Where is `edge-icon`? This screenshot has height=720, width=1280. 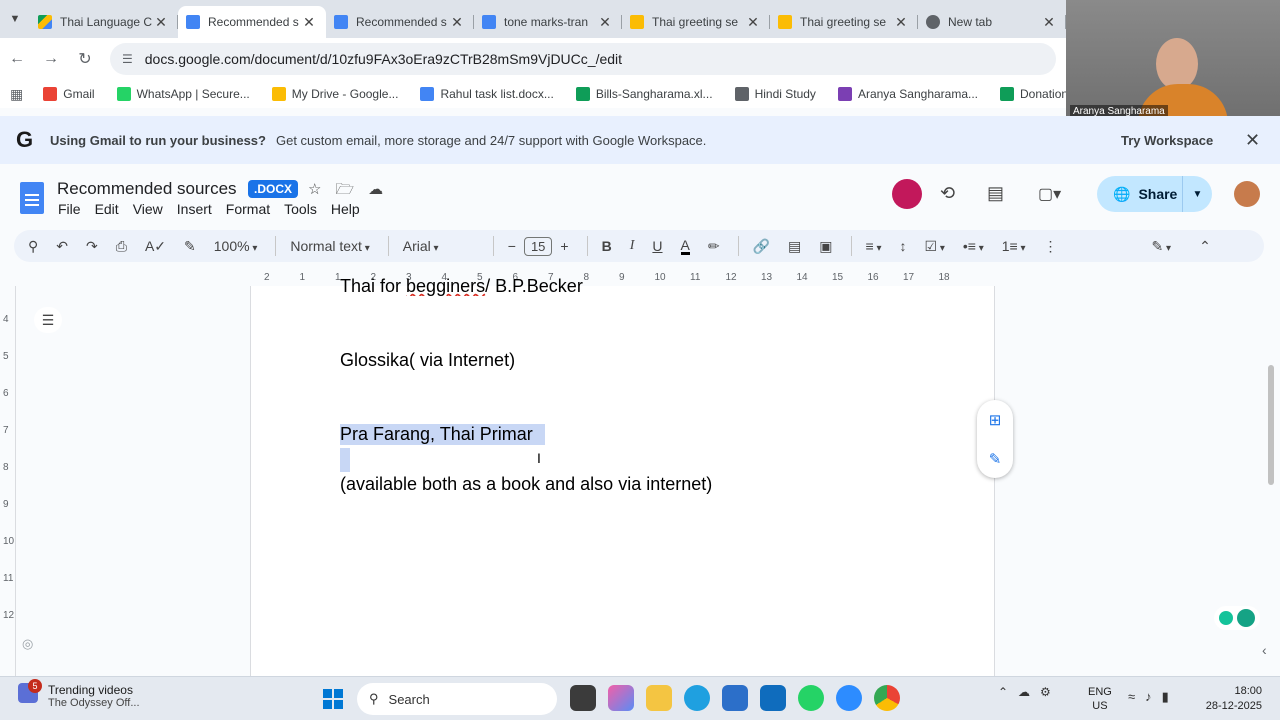
edge-icon is located at coordinates (697, 698).